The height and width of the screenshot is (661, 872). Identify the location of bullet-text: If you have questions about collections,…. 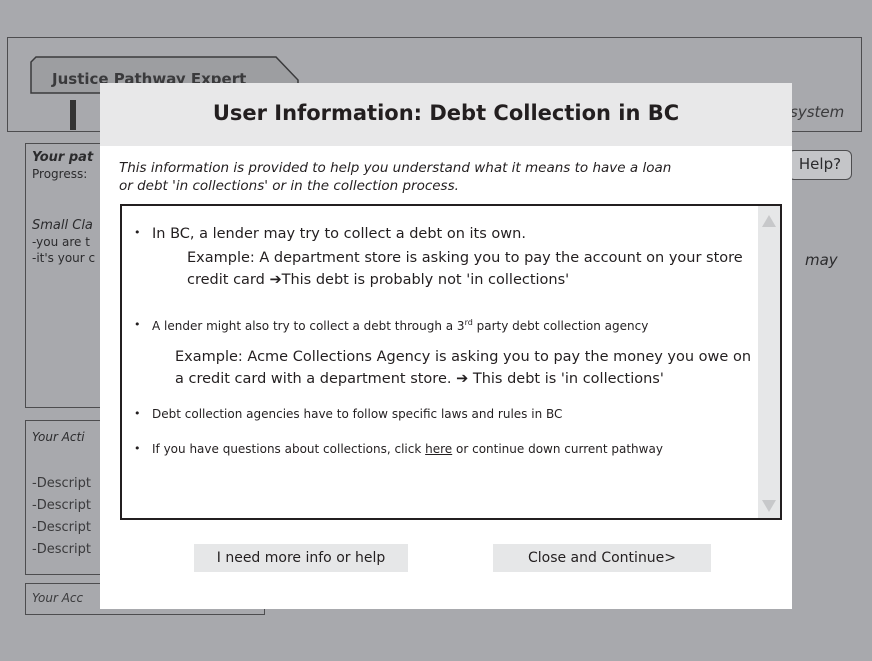
(407, 449).